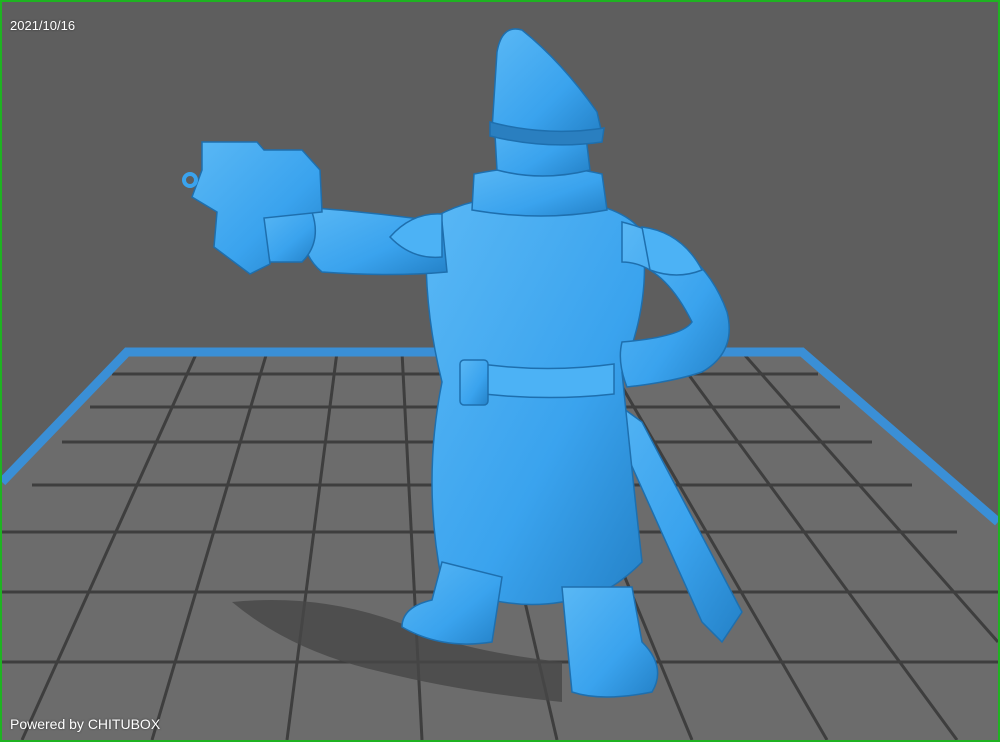 This screenshot has height=742, width=1000. What do you see at coordinates (672, 251) in the screenshot?
I see `right-epaulette` at bounding box center [672, 251].